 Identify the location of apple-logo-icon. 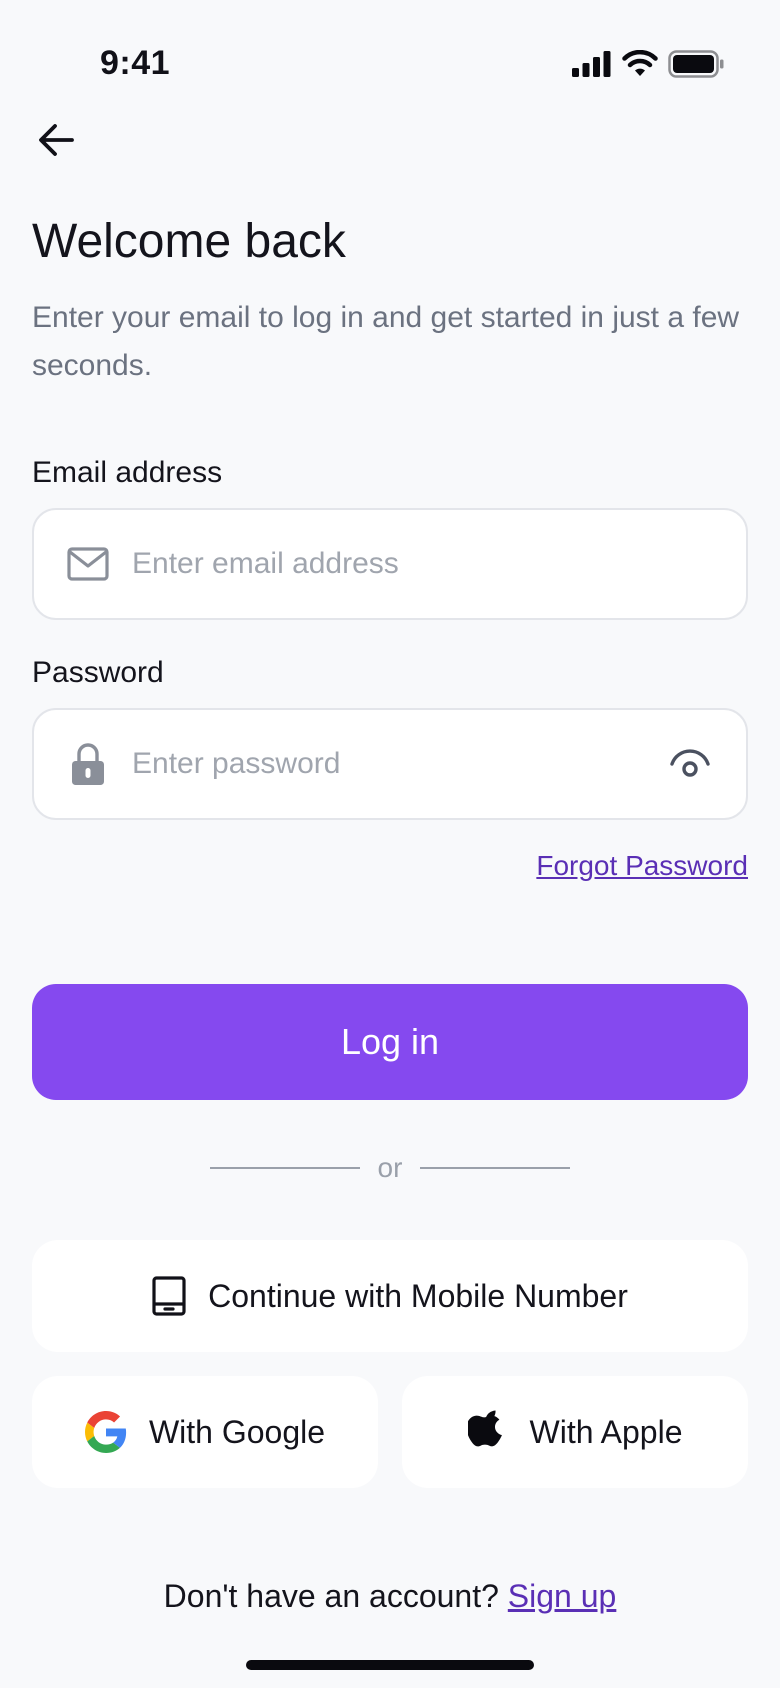
(484, 1428).